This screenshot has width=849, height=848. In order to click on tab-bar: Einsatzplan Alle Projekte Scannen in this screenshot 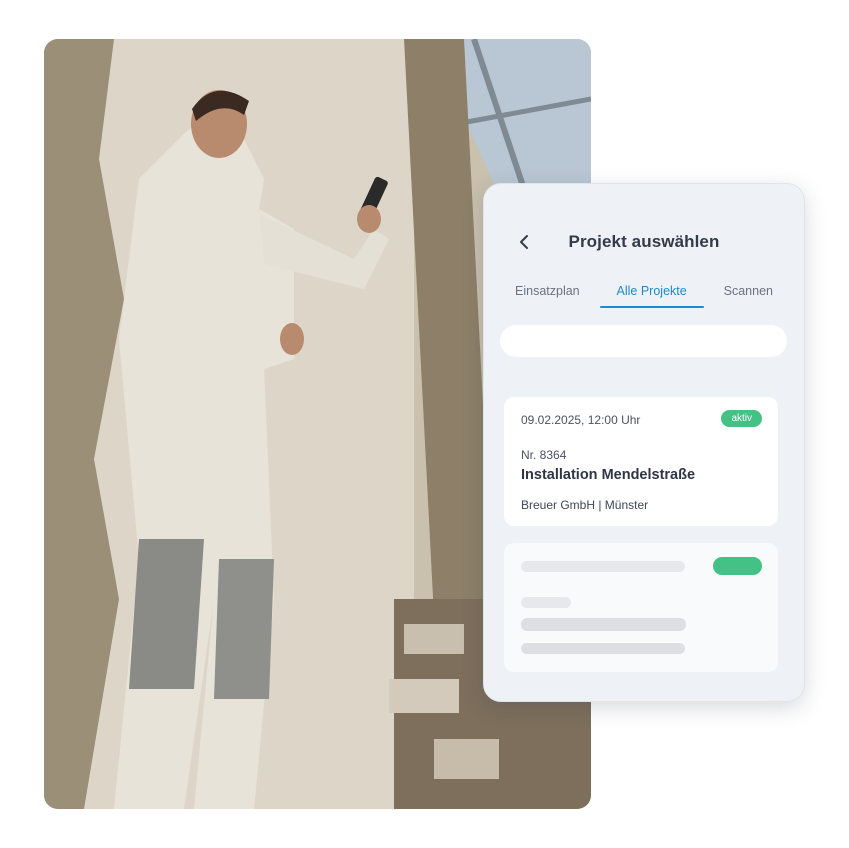, I will do `click(644, 294)`.